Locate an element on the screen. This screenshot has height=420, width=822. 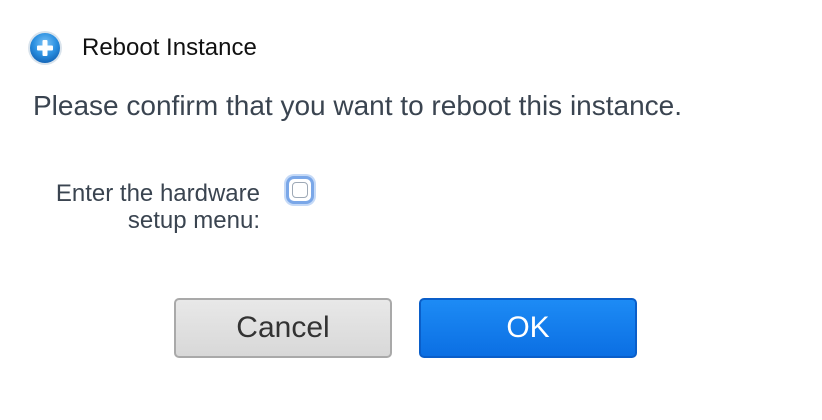
cancel-button: Cancel is located at coordinates (283, 328).